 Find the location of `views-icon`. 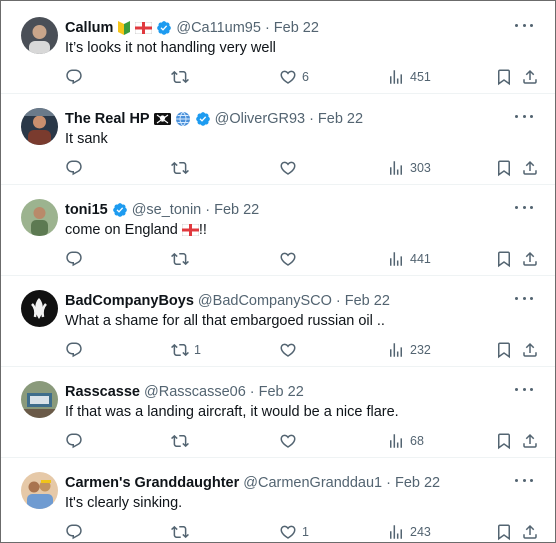

views-icon is located at coordinates (396, 350).